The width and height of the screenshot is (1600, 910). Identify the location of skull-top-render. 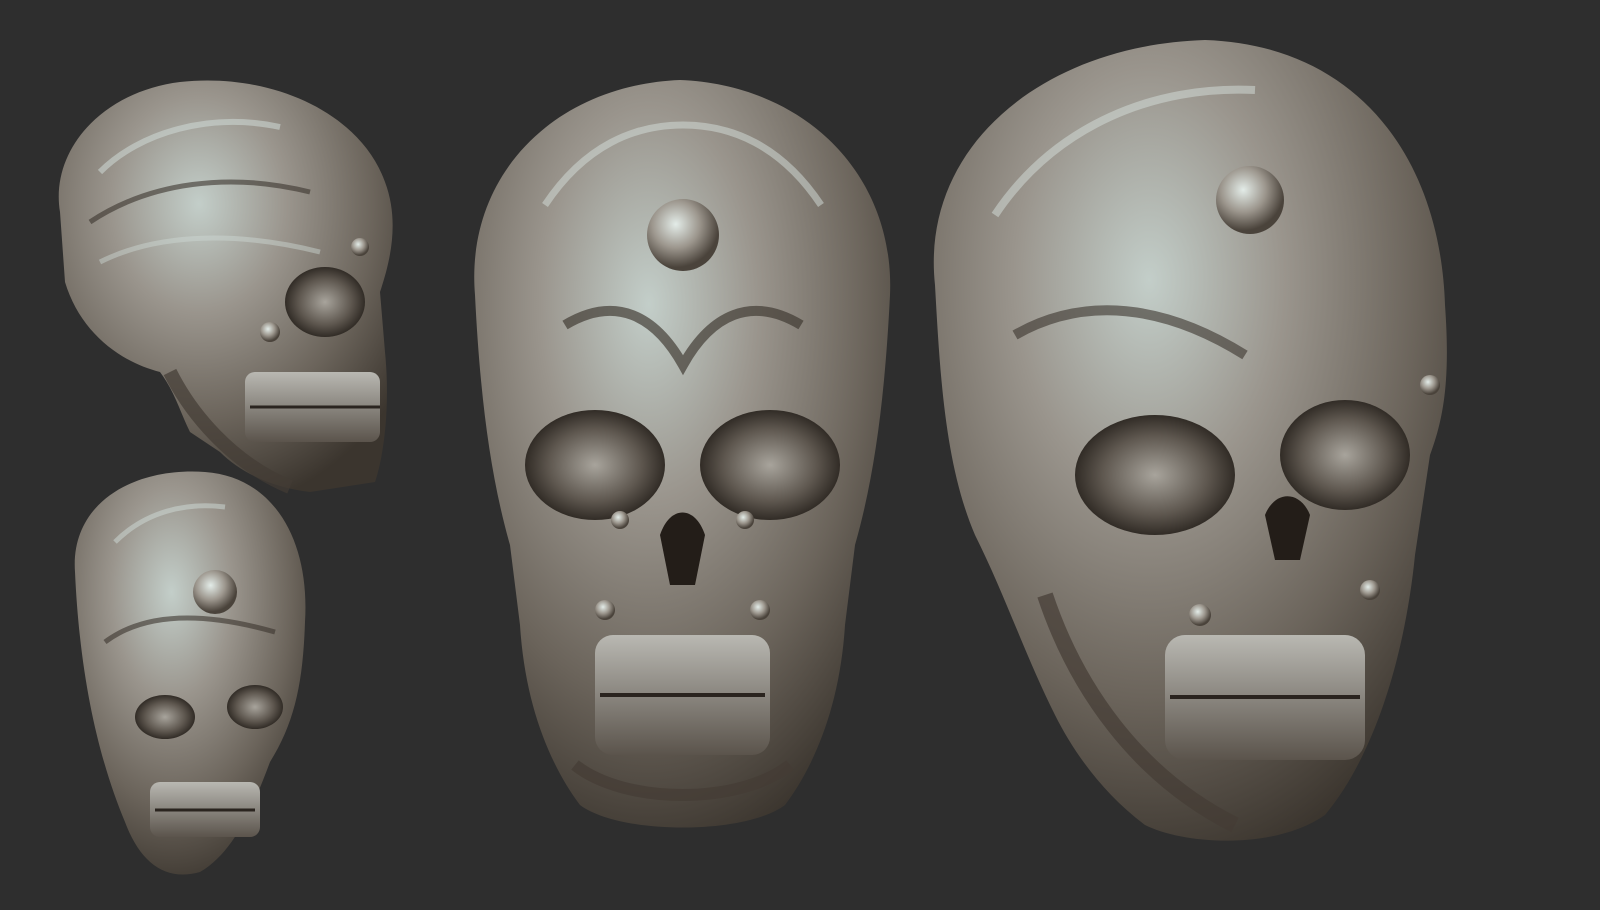
(190, 673).